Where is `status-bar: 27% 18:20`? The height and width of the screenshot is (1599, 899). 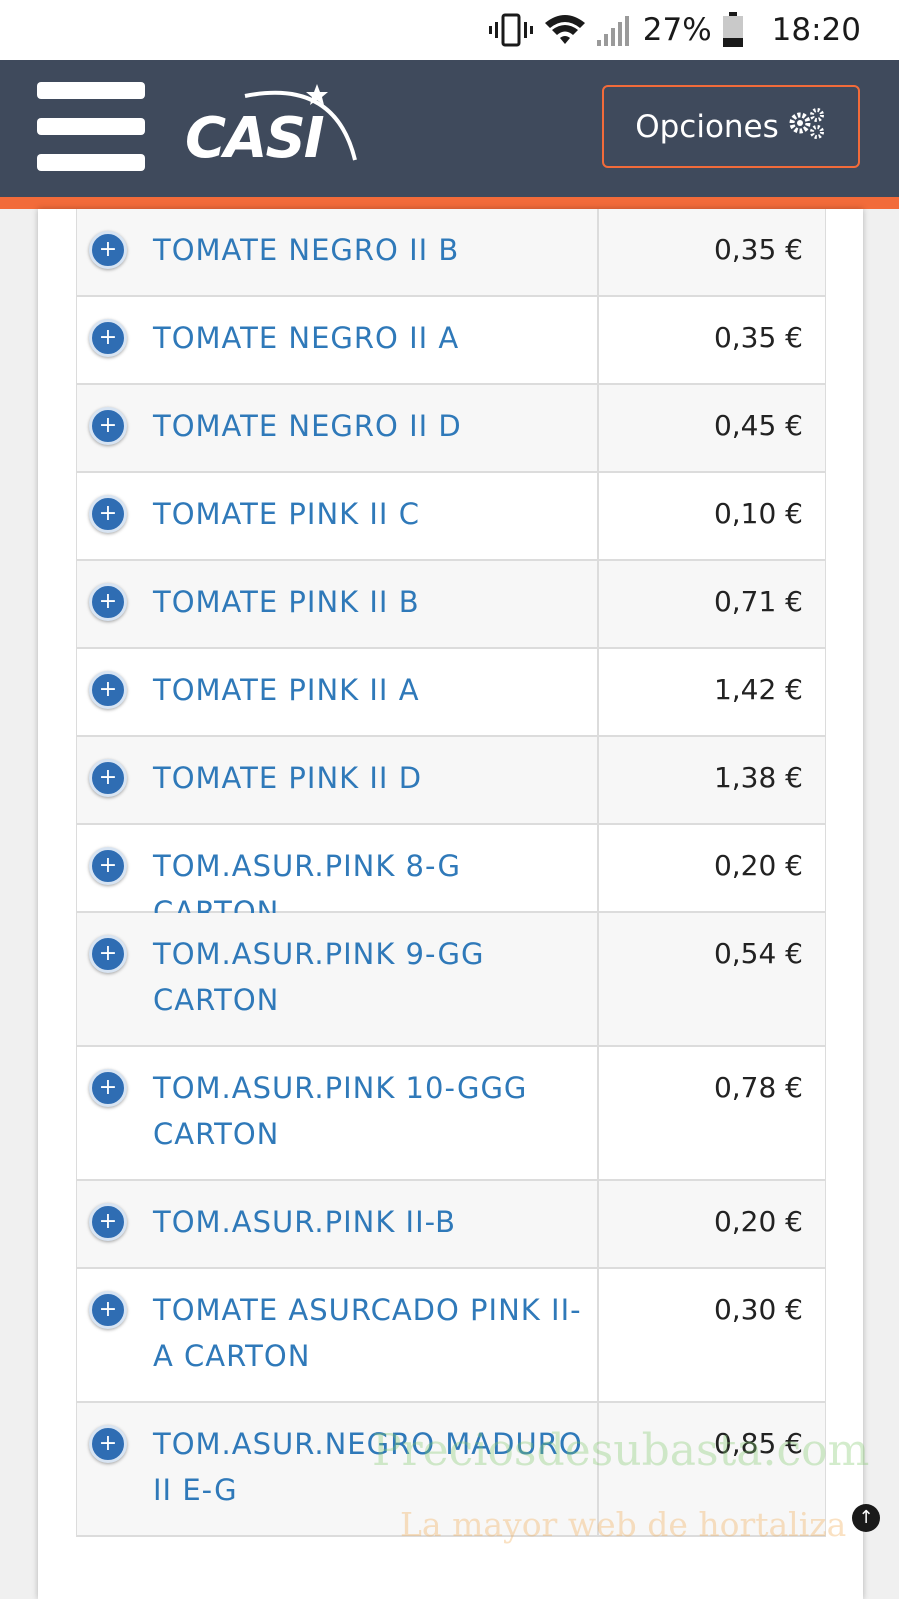
status-bar: 27% 18:20 is located at coordinates (449, 30).